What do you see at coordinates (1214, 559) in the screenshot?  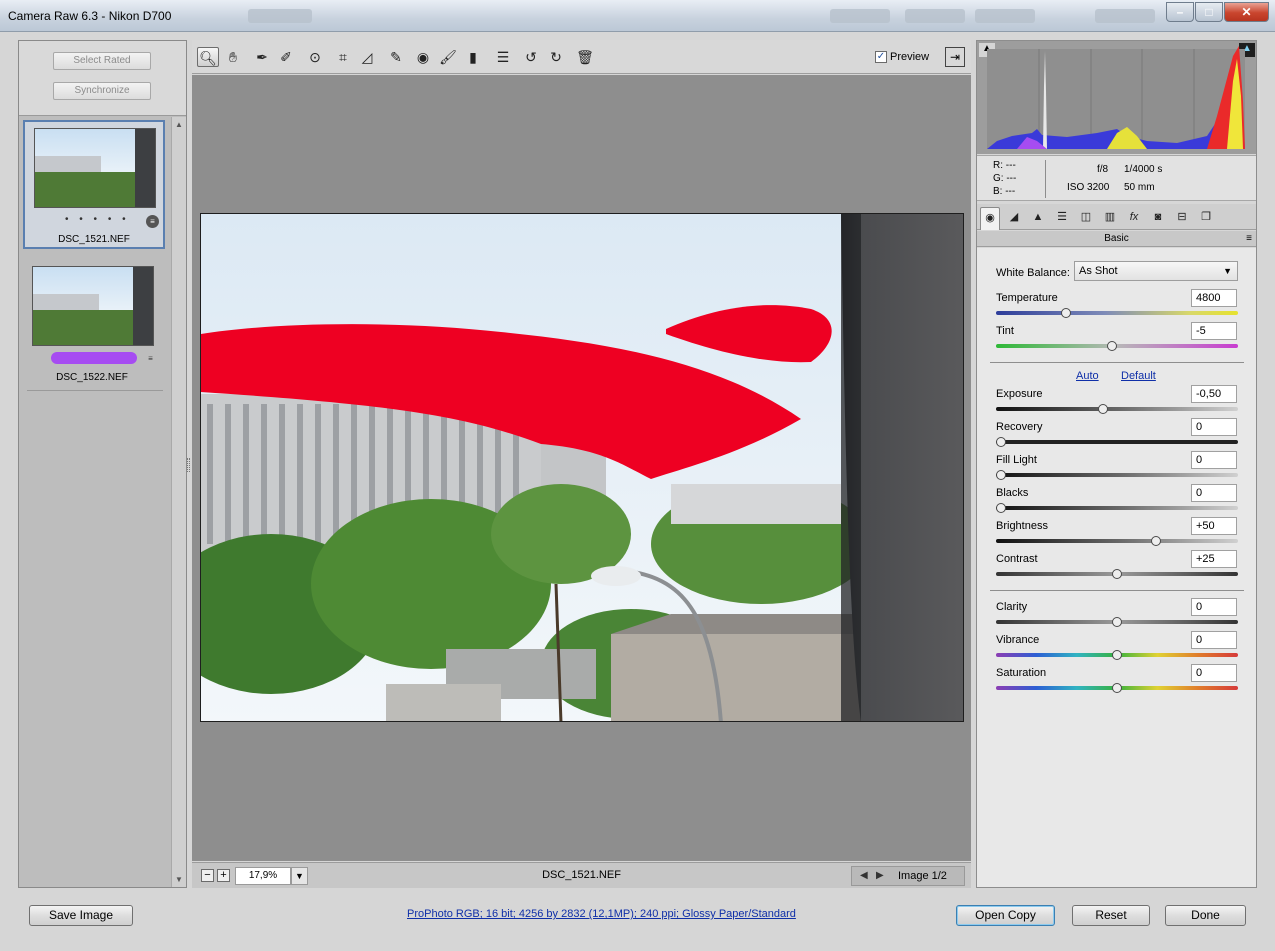 I see `contrast-field: +25` at bounding box center [1214, 559].